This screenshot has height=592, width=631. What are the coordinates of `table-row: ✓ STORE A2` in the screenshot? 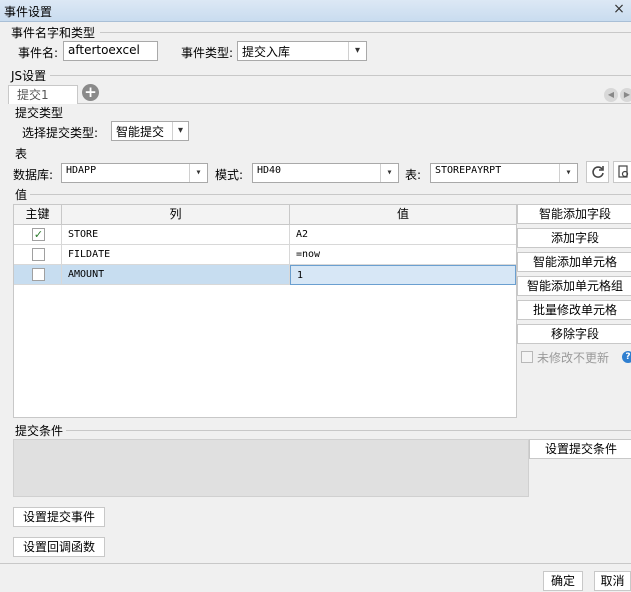 It's located at (265, 235).